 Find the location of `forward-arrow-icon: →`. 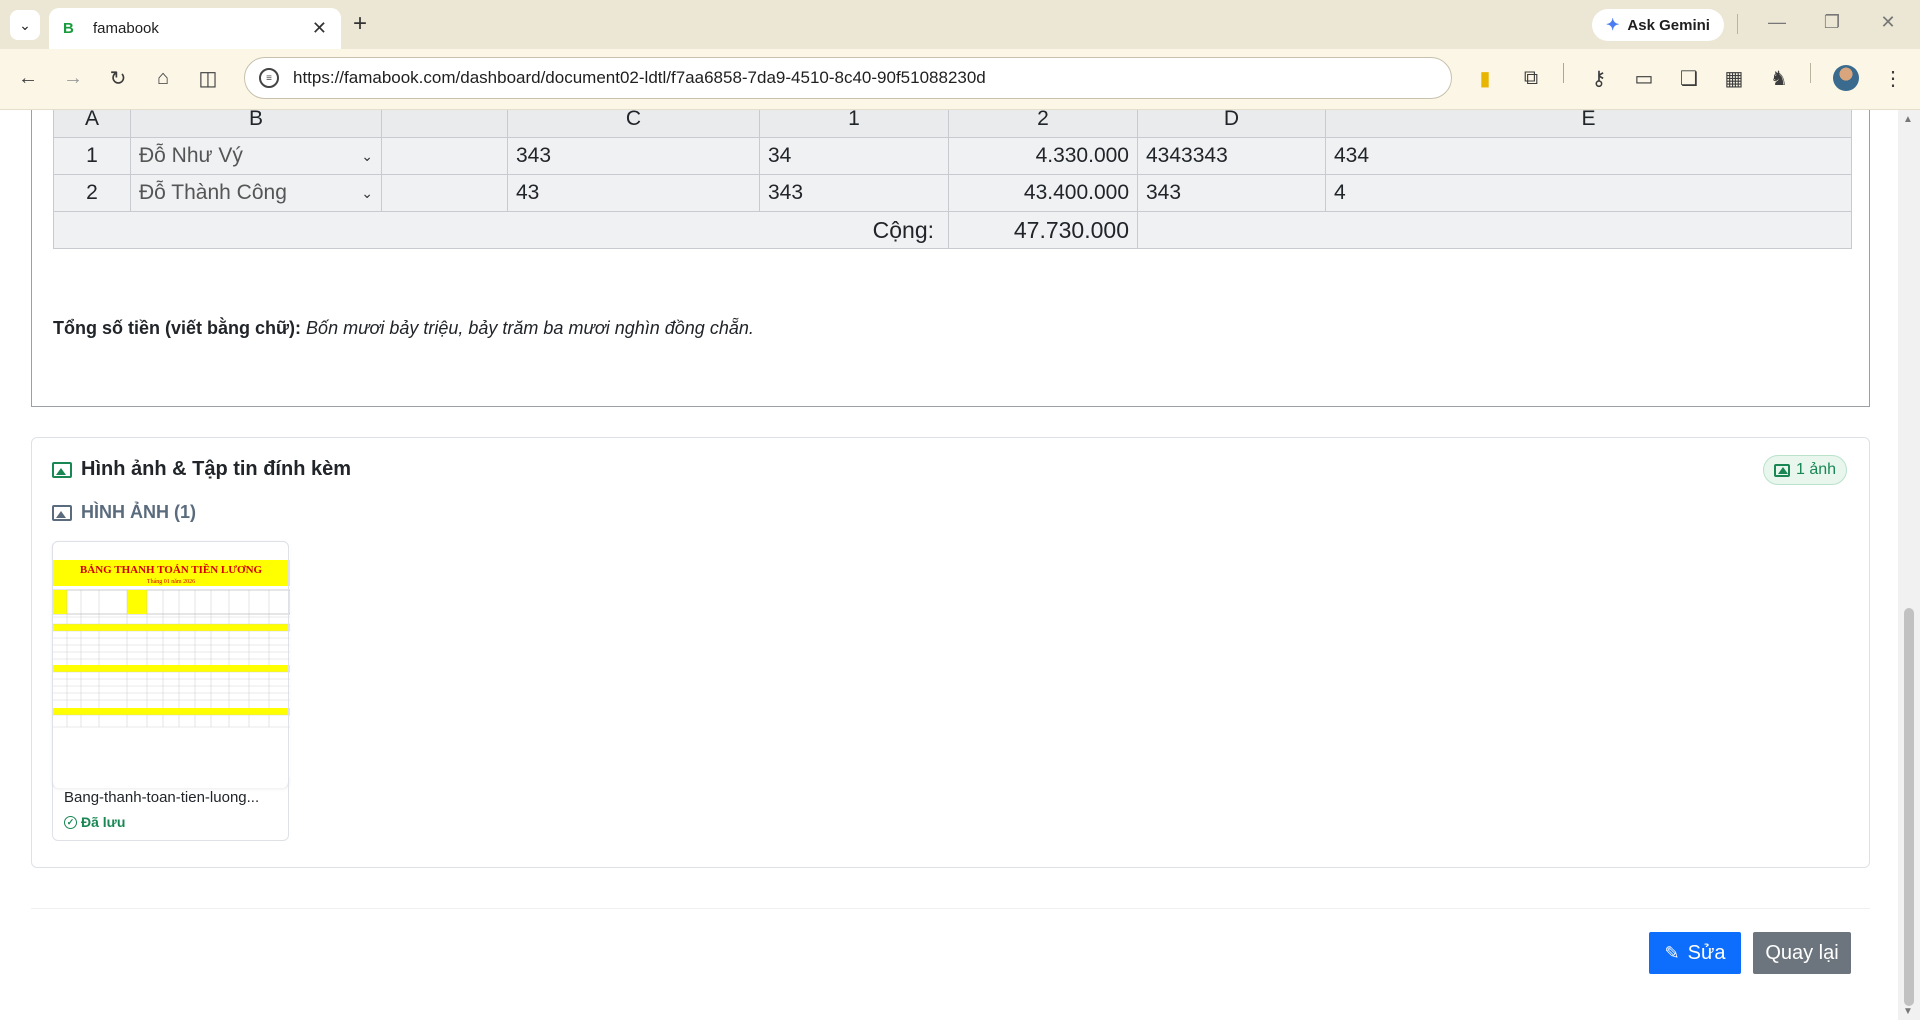

forward-arrow-icon: → is located at coordinates (73, 78).